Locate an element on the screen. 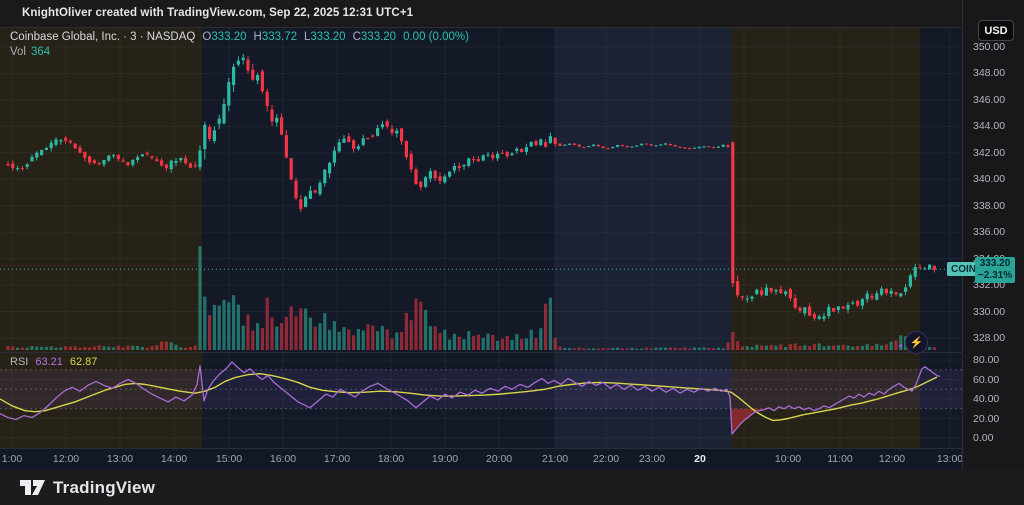 The image size is (1024, 505). time-axis-label: 20 is located at coordinates (700, 459).